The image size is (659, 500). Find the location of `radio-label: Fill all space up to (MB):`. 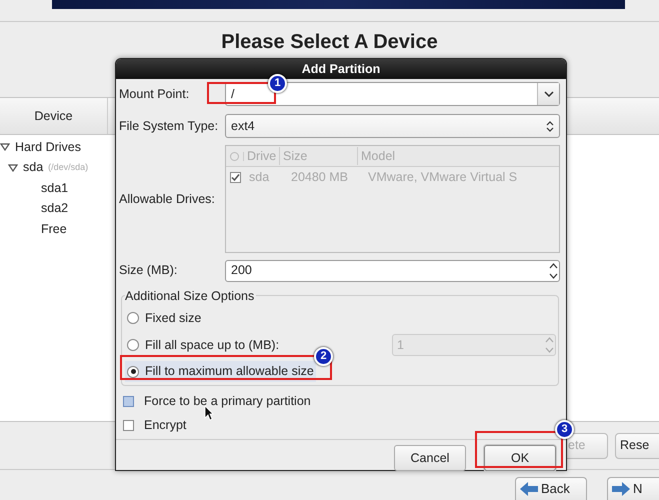

radio-label: Fill all space up to (MB): is located at coordinates (212, 345).